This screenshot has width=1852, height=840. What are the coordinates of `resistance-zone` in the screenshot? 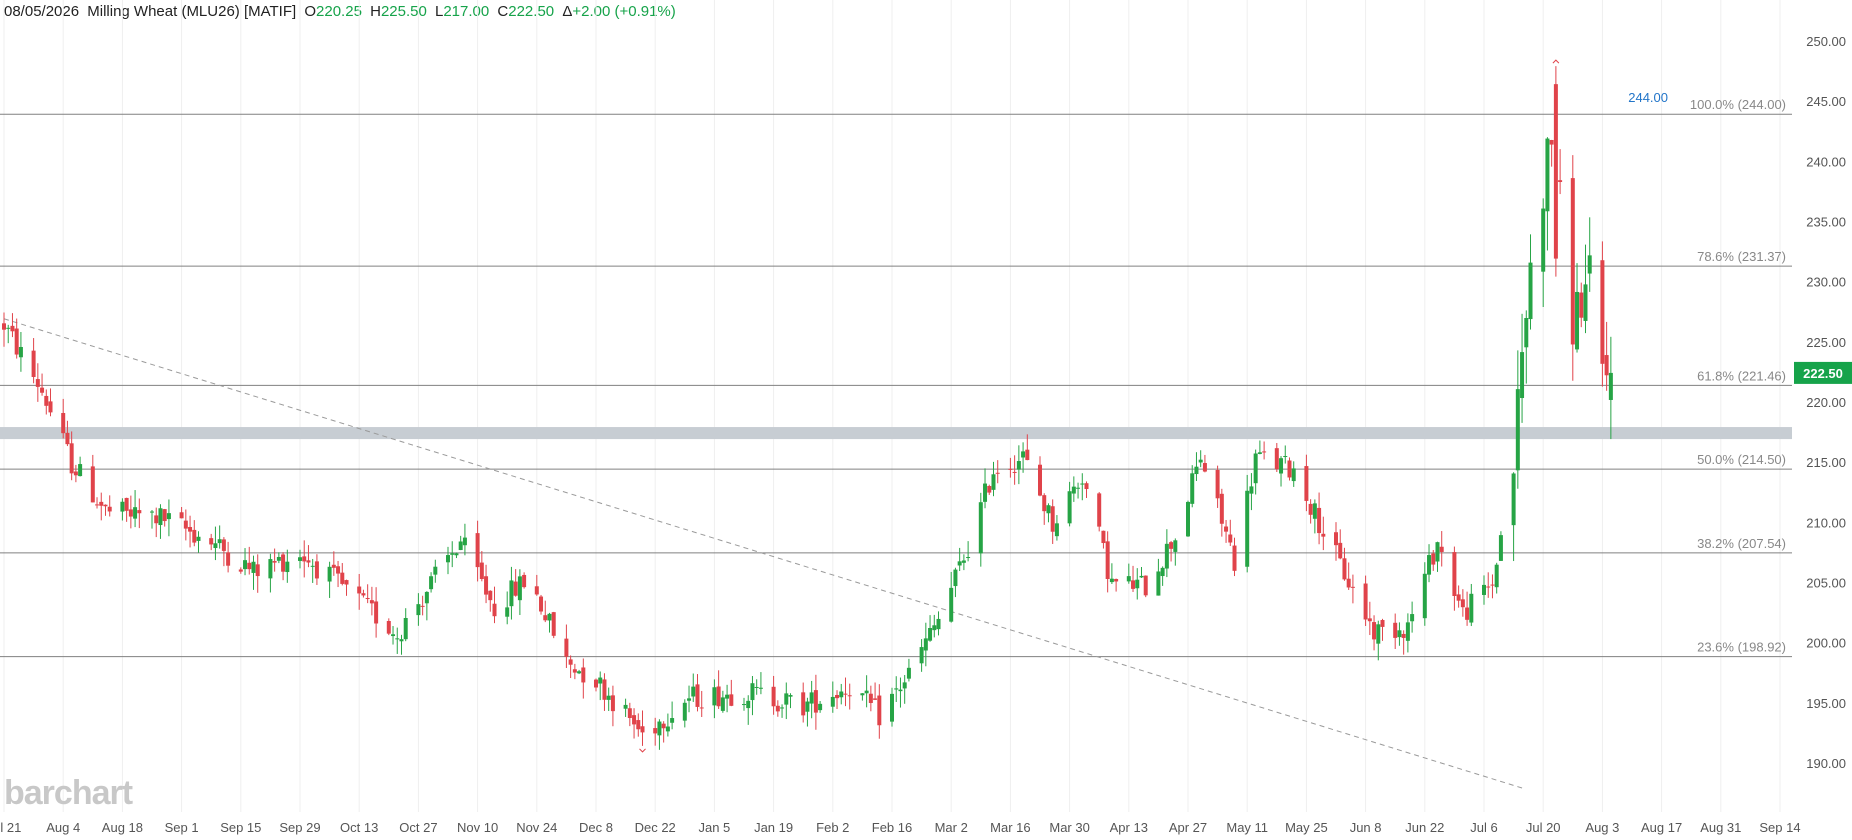 It's located at (896, 433).